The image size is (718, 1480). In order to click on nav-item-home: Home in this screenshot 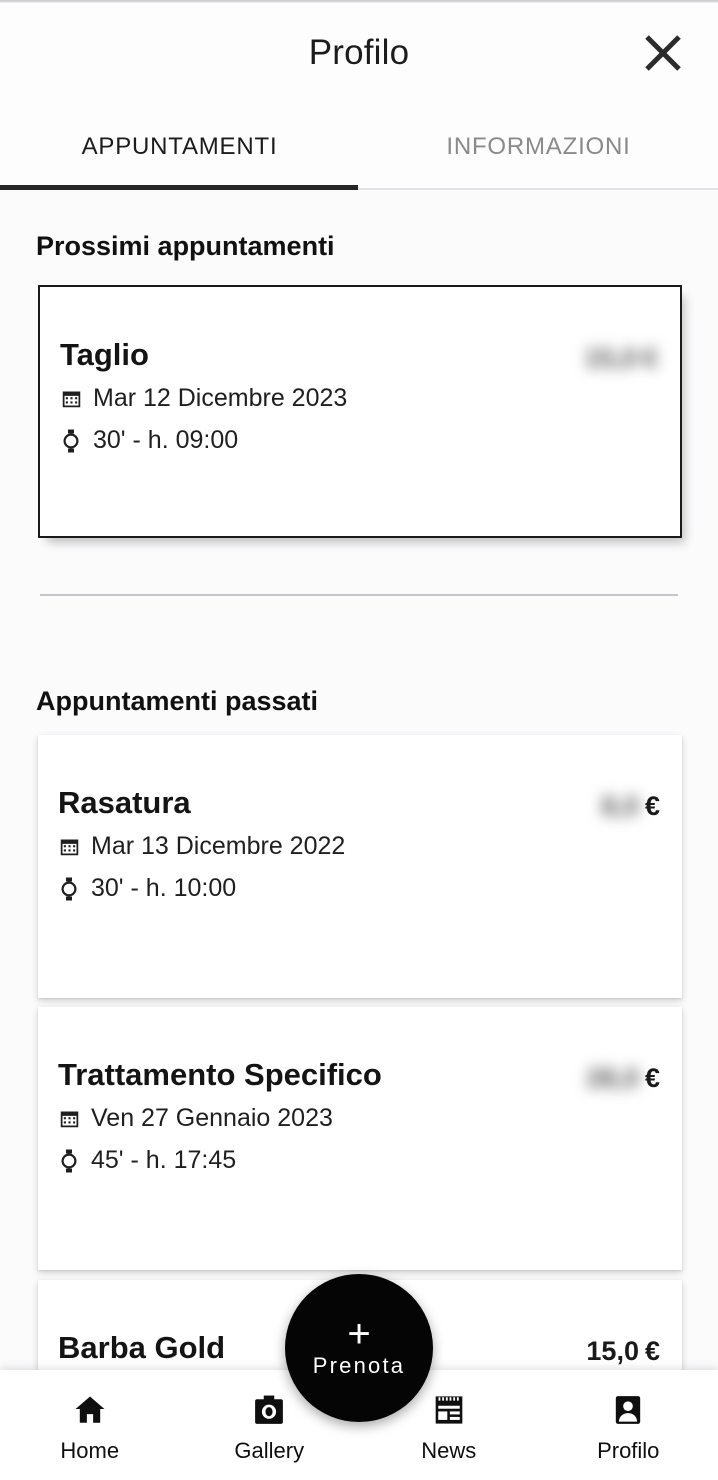, I will do `click(90, 1425)`.